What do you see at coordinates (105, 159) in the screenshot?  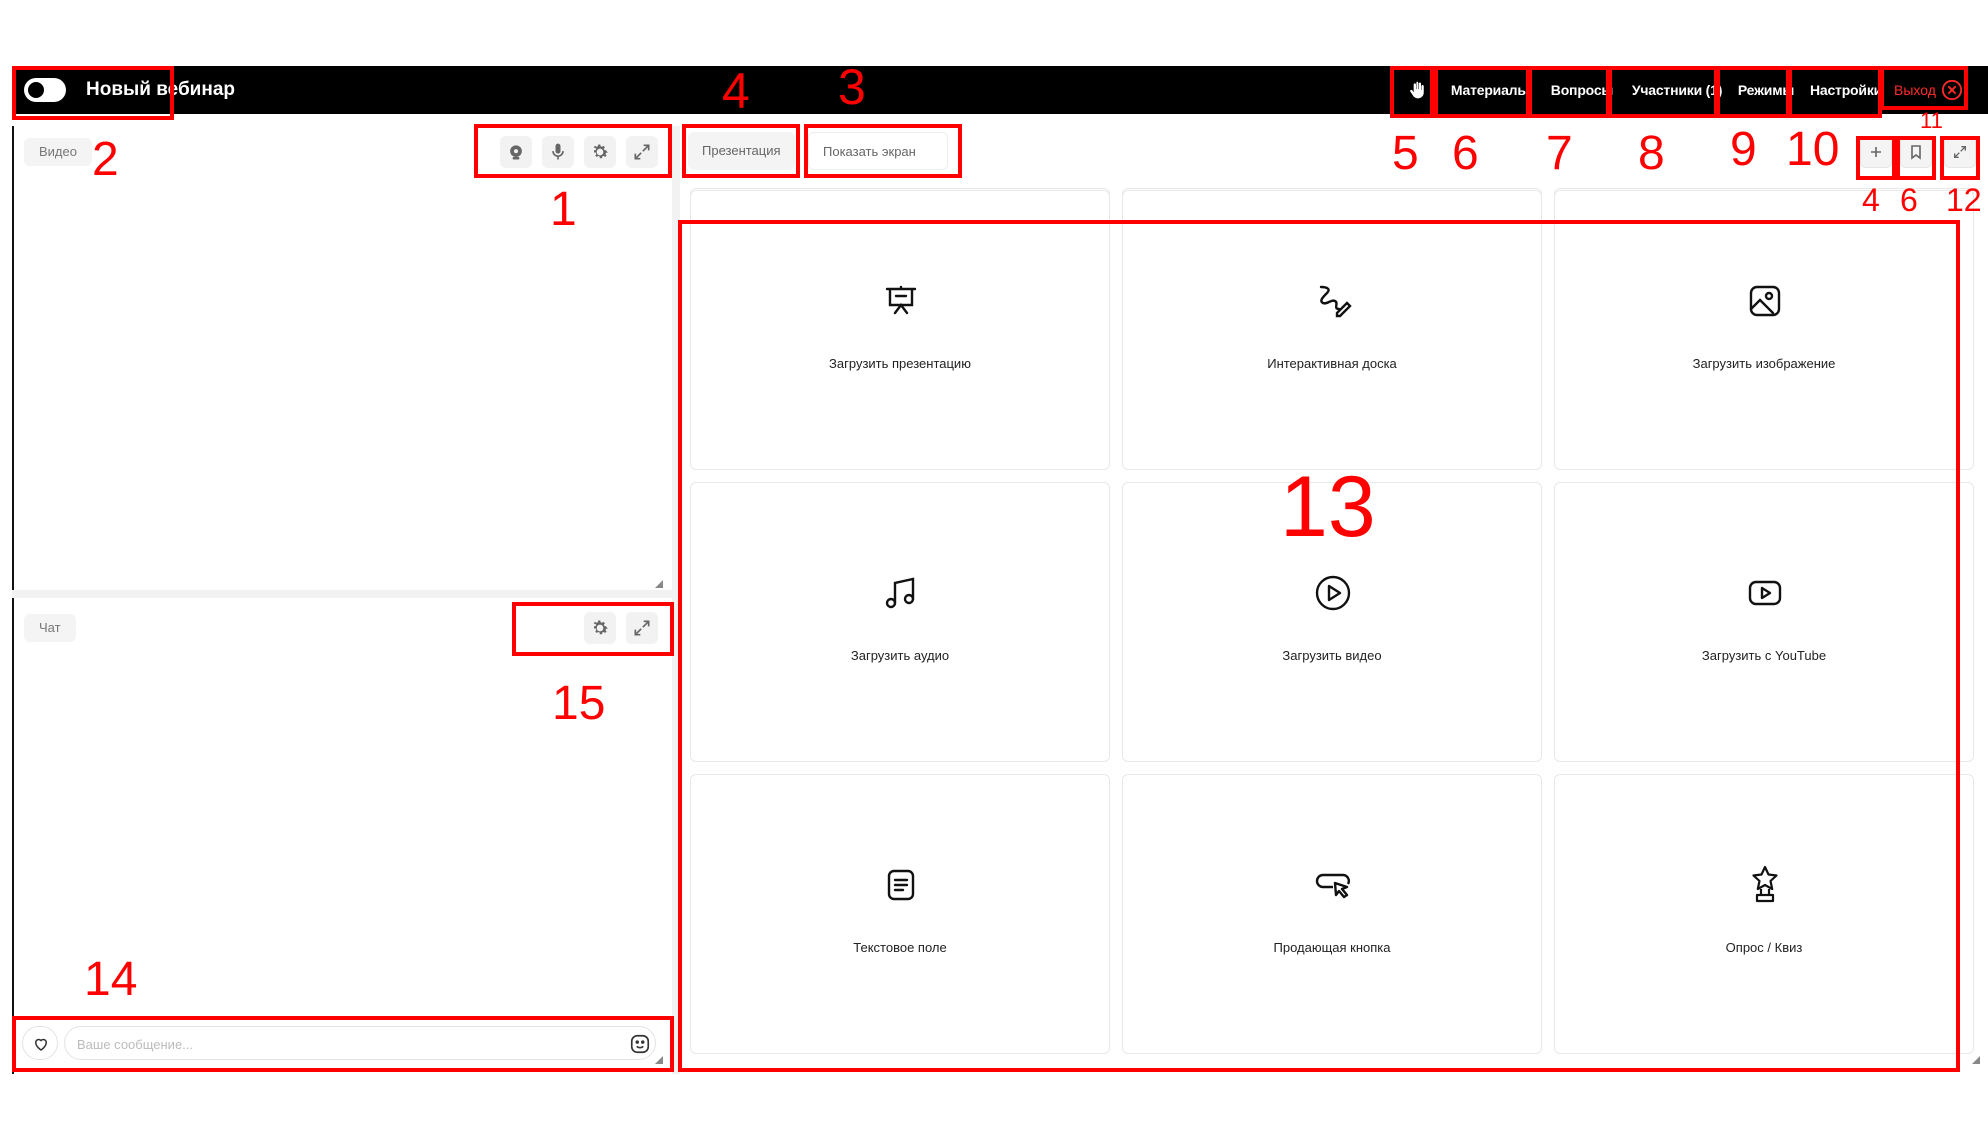 I see `annotation-number: 2` at bounding box center [105, 159].